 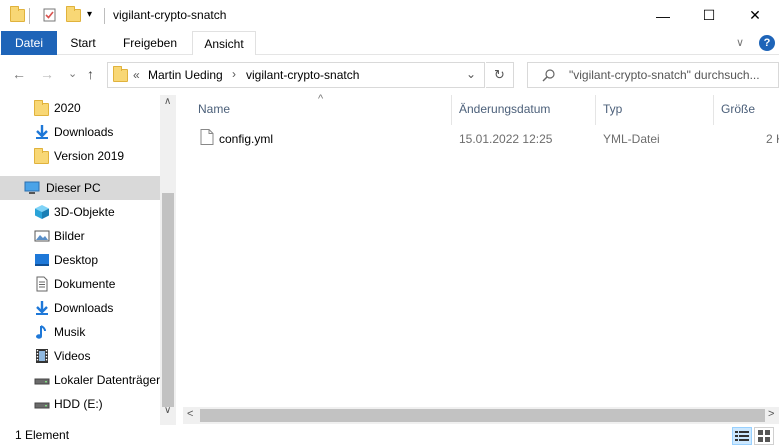 I want to click on pictures-icon, so click(x=42, y=236).